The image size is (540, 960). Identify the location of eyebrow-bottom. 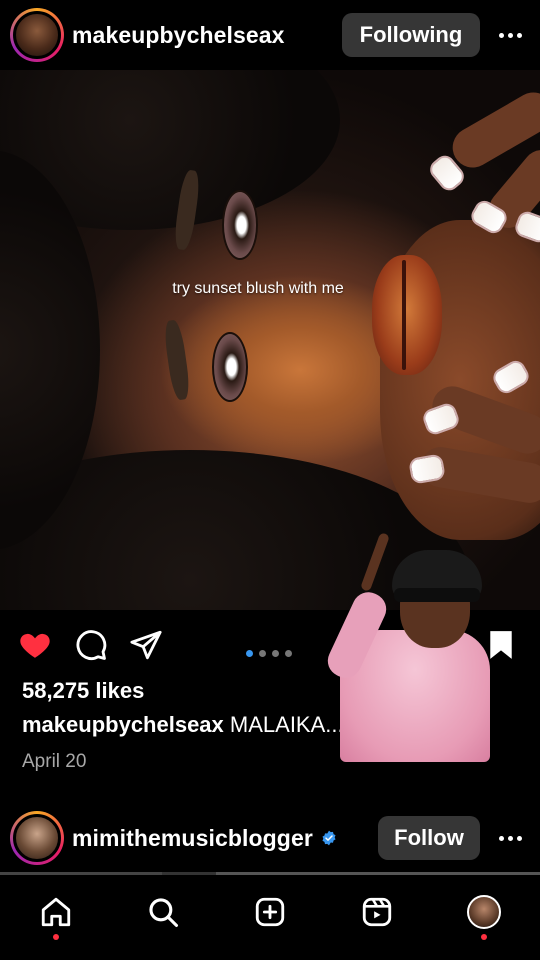
(177, 360).